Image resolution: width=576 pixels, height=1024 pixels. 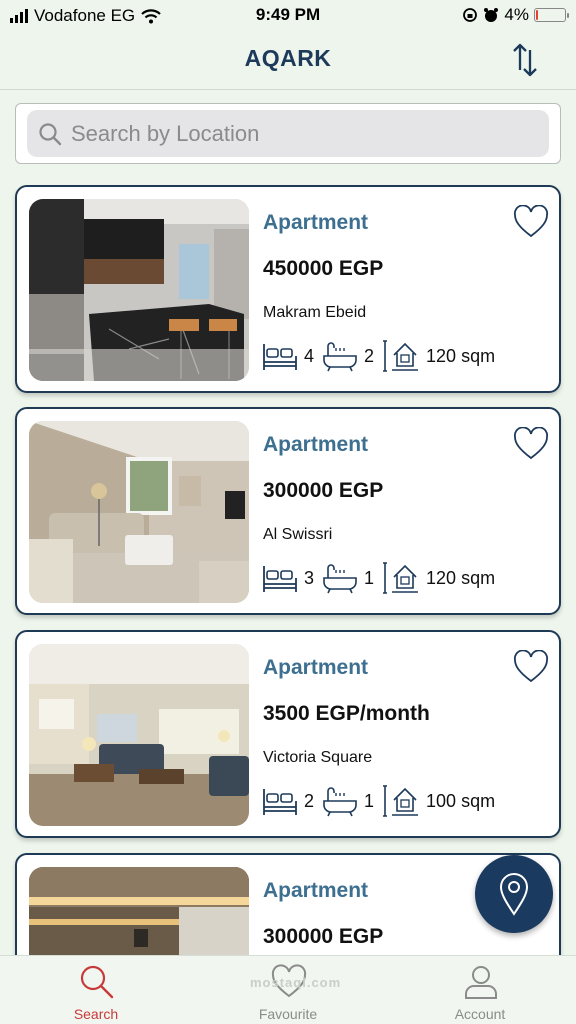 I want to click on user-icon, so click(x=481, y=982).